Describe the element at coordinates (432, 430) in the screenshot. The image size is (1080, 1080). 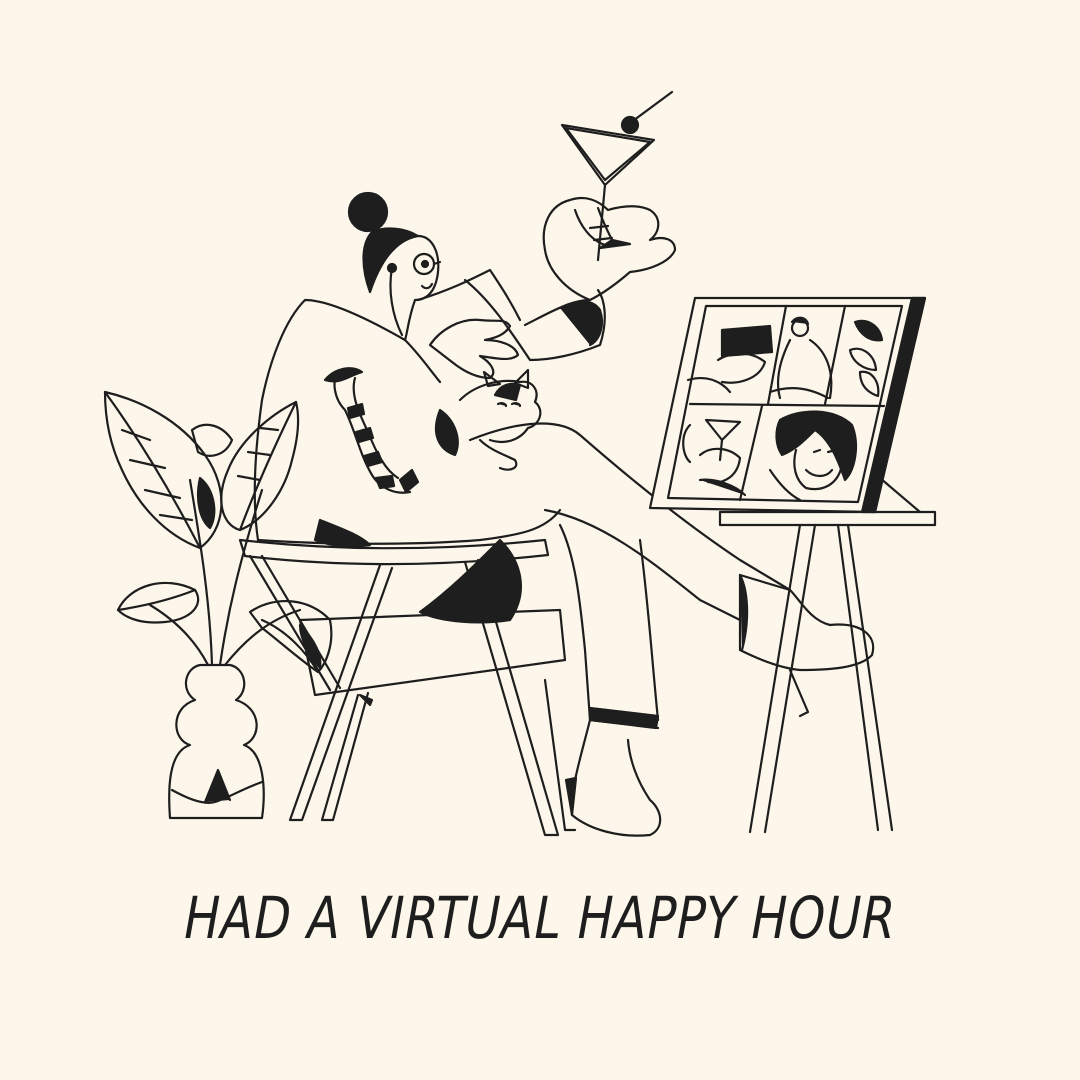
I see `cat` at that location.